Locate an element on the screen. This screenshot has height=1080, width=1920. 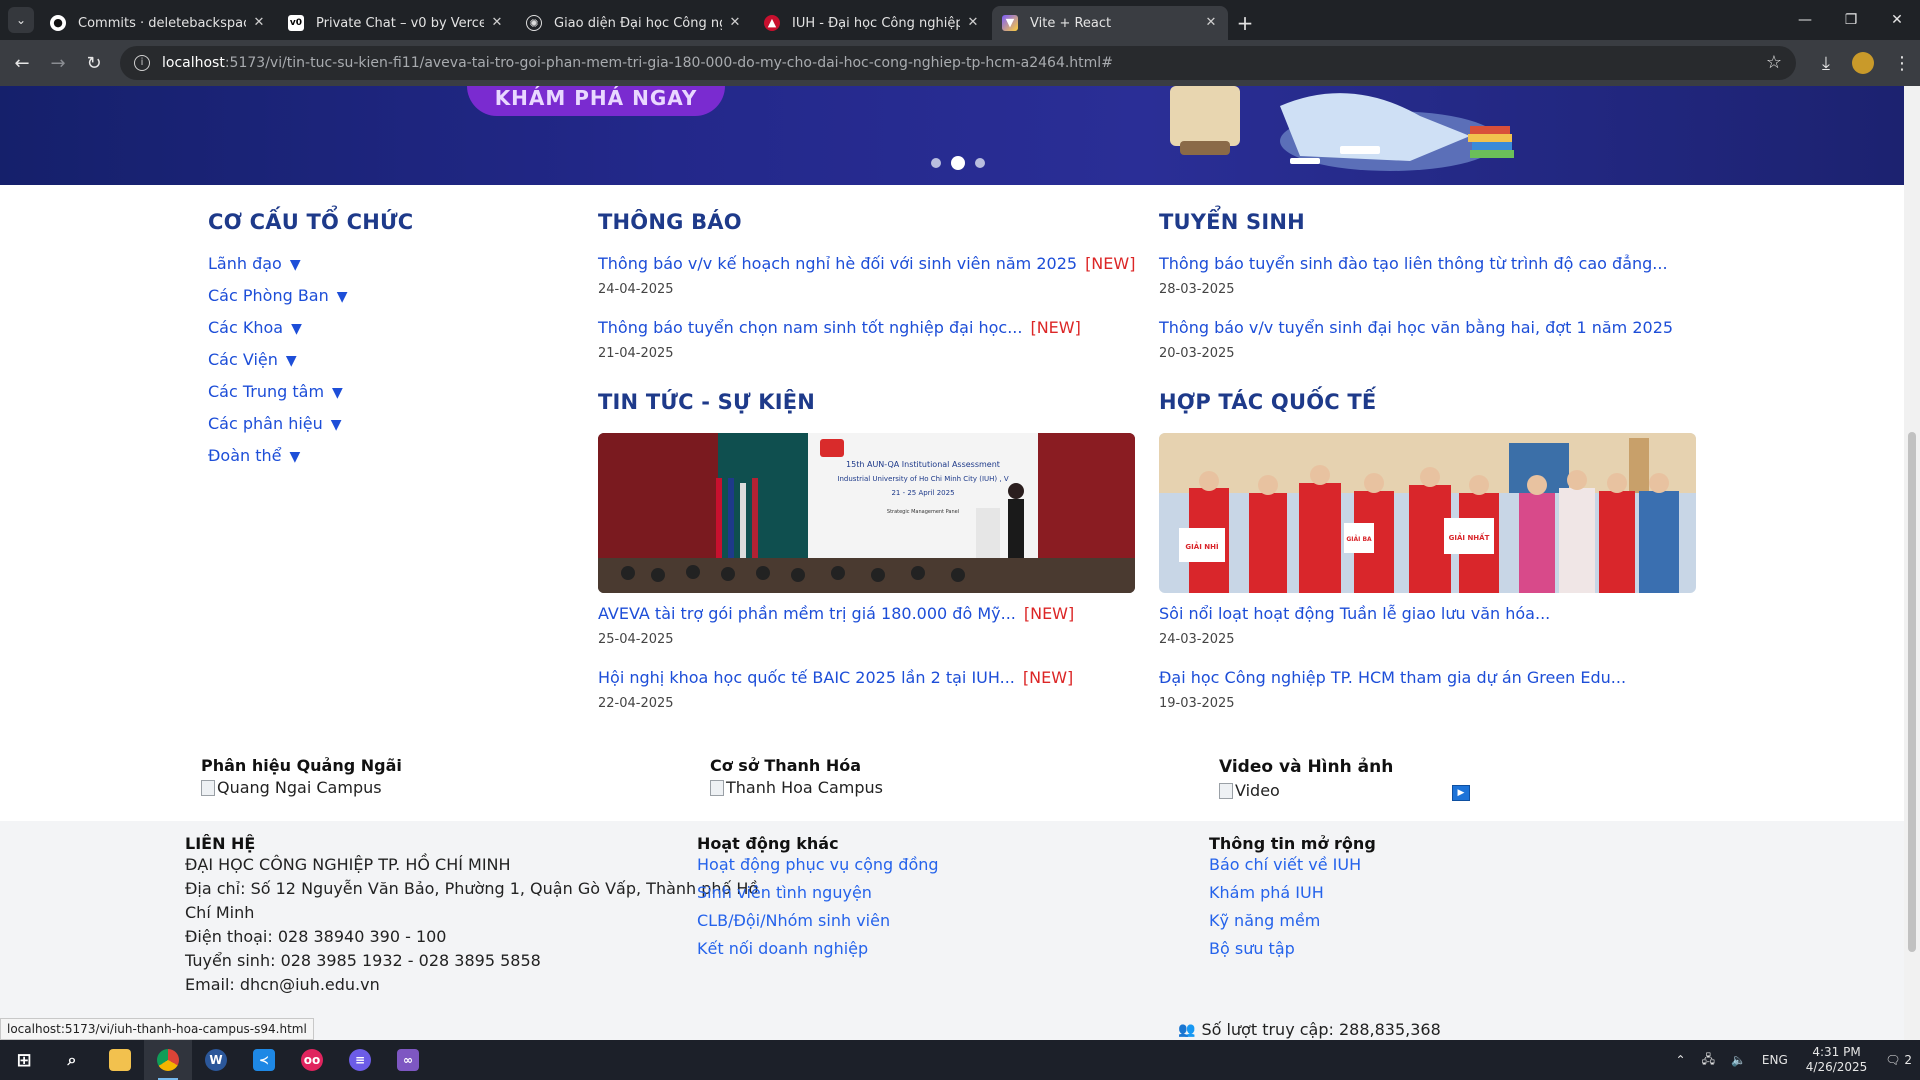
slider-dot-active is located at coordinates (958, 163).